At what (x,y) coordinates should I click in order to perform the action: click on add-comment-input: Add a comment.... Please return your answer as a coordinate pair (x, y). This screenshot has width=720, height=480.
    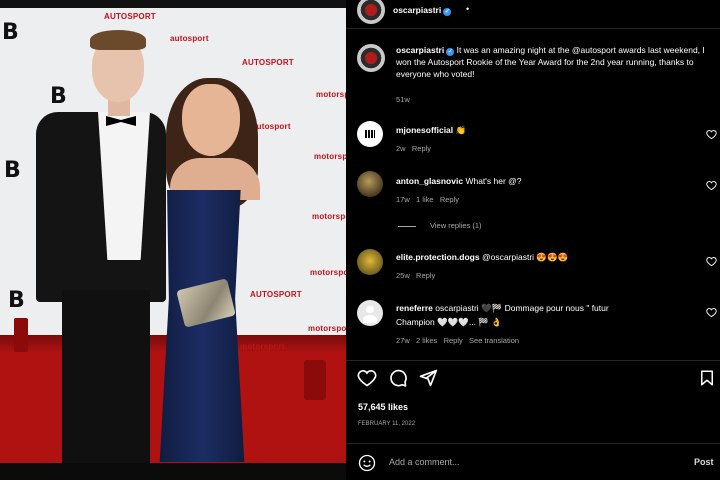
    Looking at the image, I should click on (424, 462).